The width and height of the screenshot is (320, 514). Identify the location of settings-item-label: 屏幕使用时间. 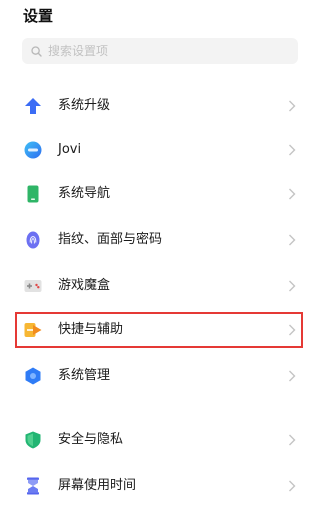
(97, 485).